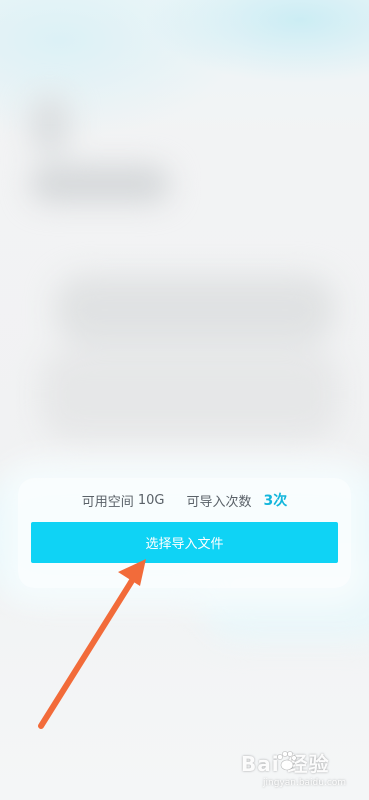 The width and height of the screenshot is (369, 800). What do you see at coordinates (184, 500) in the screenshot?
I see `quota-info: 可用空间 10G 可导入次数 3次` at bounding box center [184, 500].